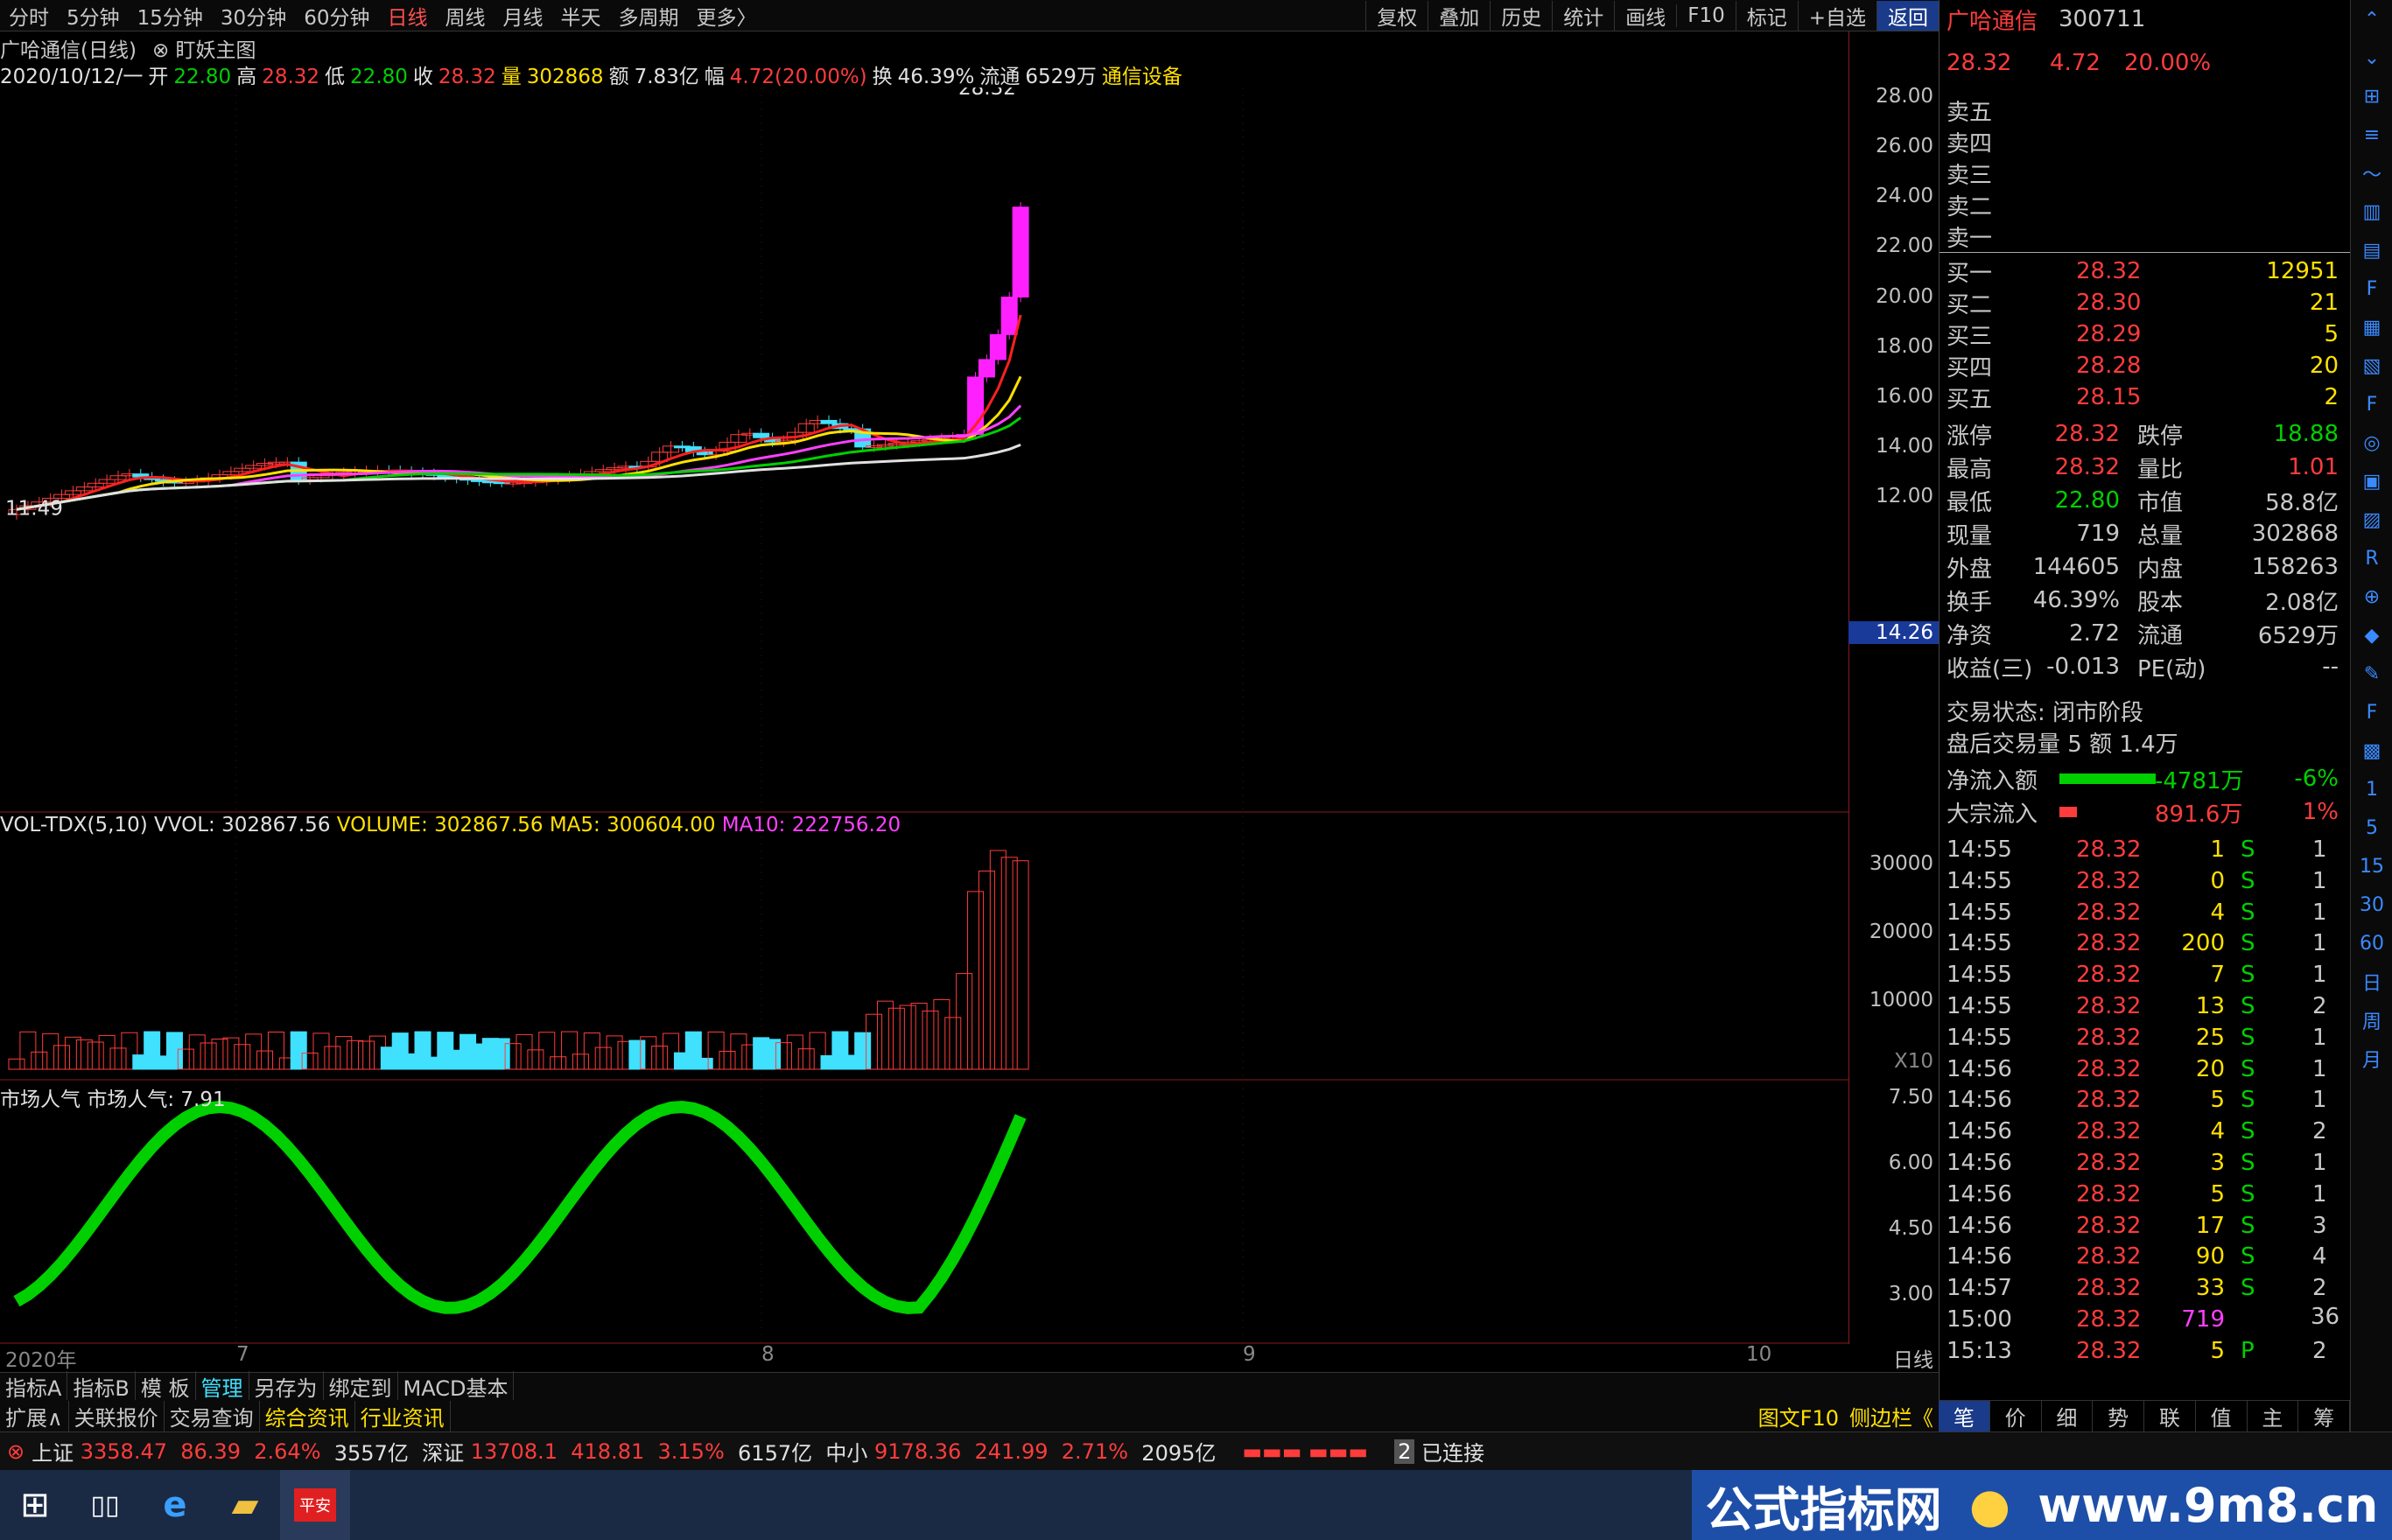 This screenshot has width=2392, height=1540. Describe the element at coordinates (113, 1099) in the screenshot. I see `sentiment-pane-label: 市场人气 市场人气: 7.91` at that location.